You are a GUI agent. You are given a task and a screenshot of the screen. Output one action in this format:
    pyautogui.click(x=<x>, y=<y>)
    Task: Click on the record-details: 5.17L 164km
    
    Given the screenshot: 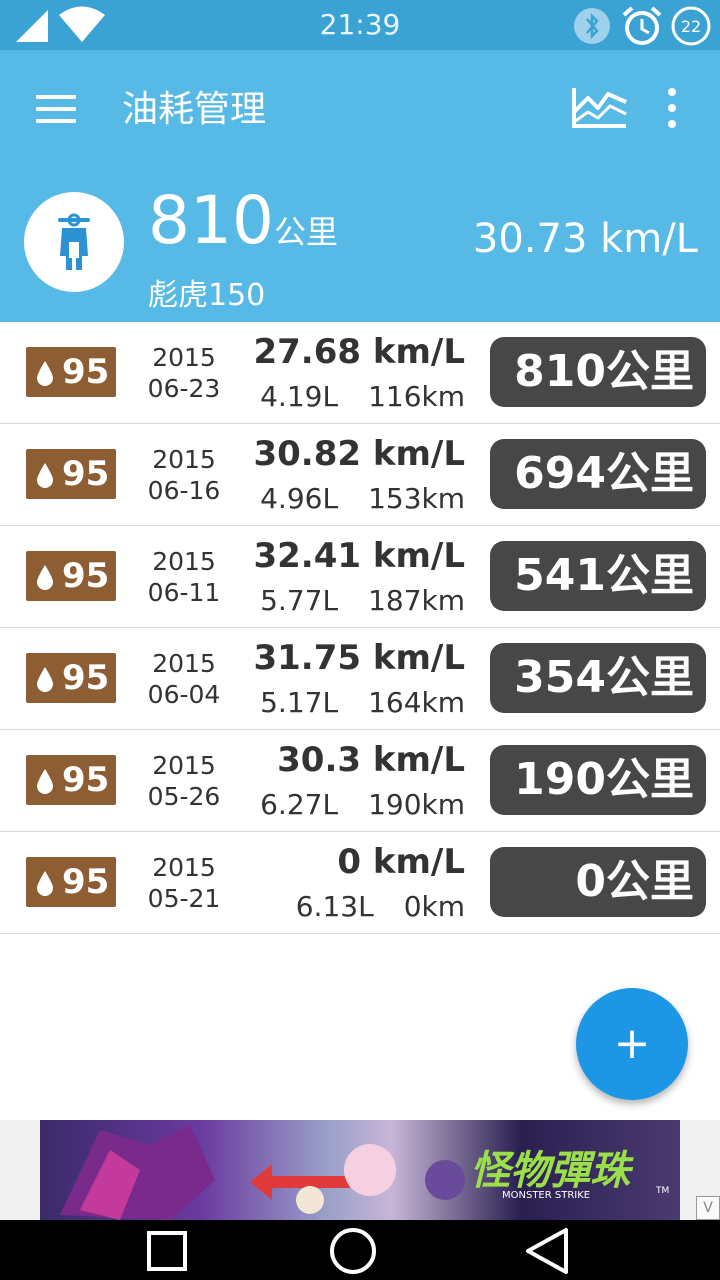 What is the action you would take?
    pyautogui.click(x=362, y=702)
    